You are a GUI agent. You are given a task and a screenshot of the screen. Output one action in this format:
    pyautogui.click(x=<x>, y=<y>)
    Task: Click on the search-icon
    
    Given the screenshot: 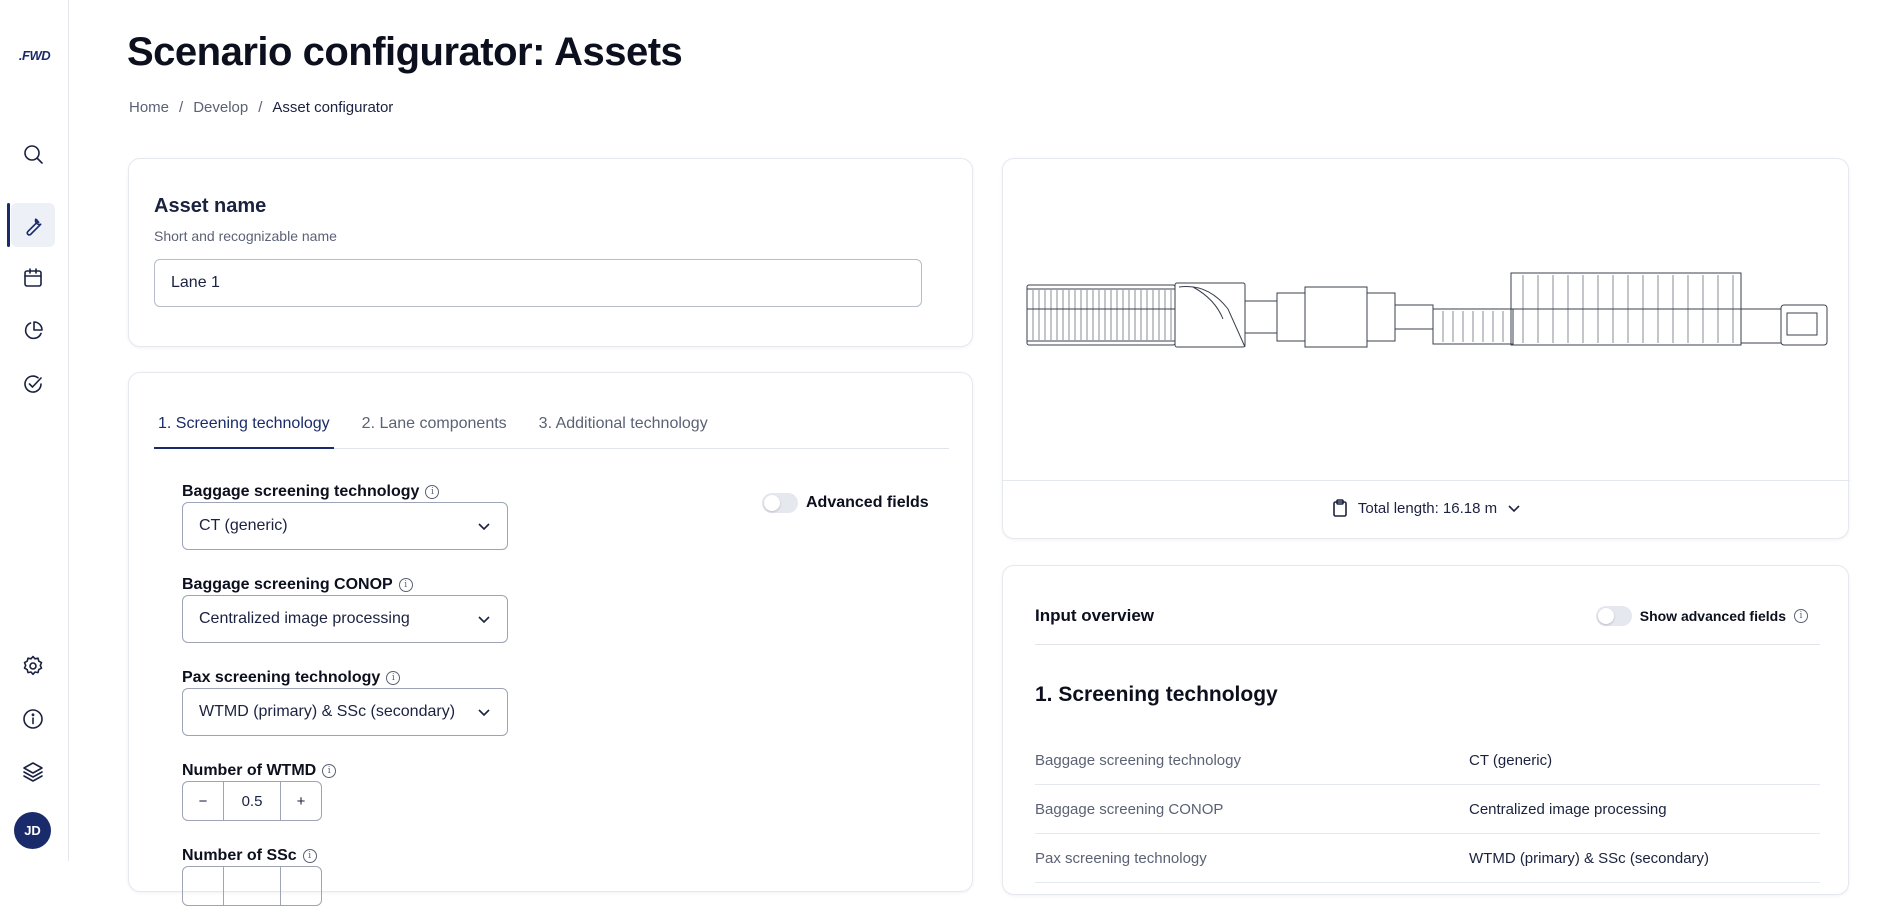 What is the action you would take?
    pyautogui.click(x=33, y=154)
    